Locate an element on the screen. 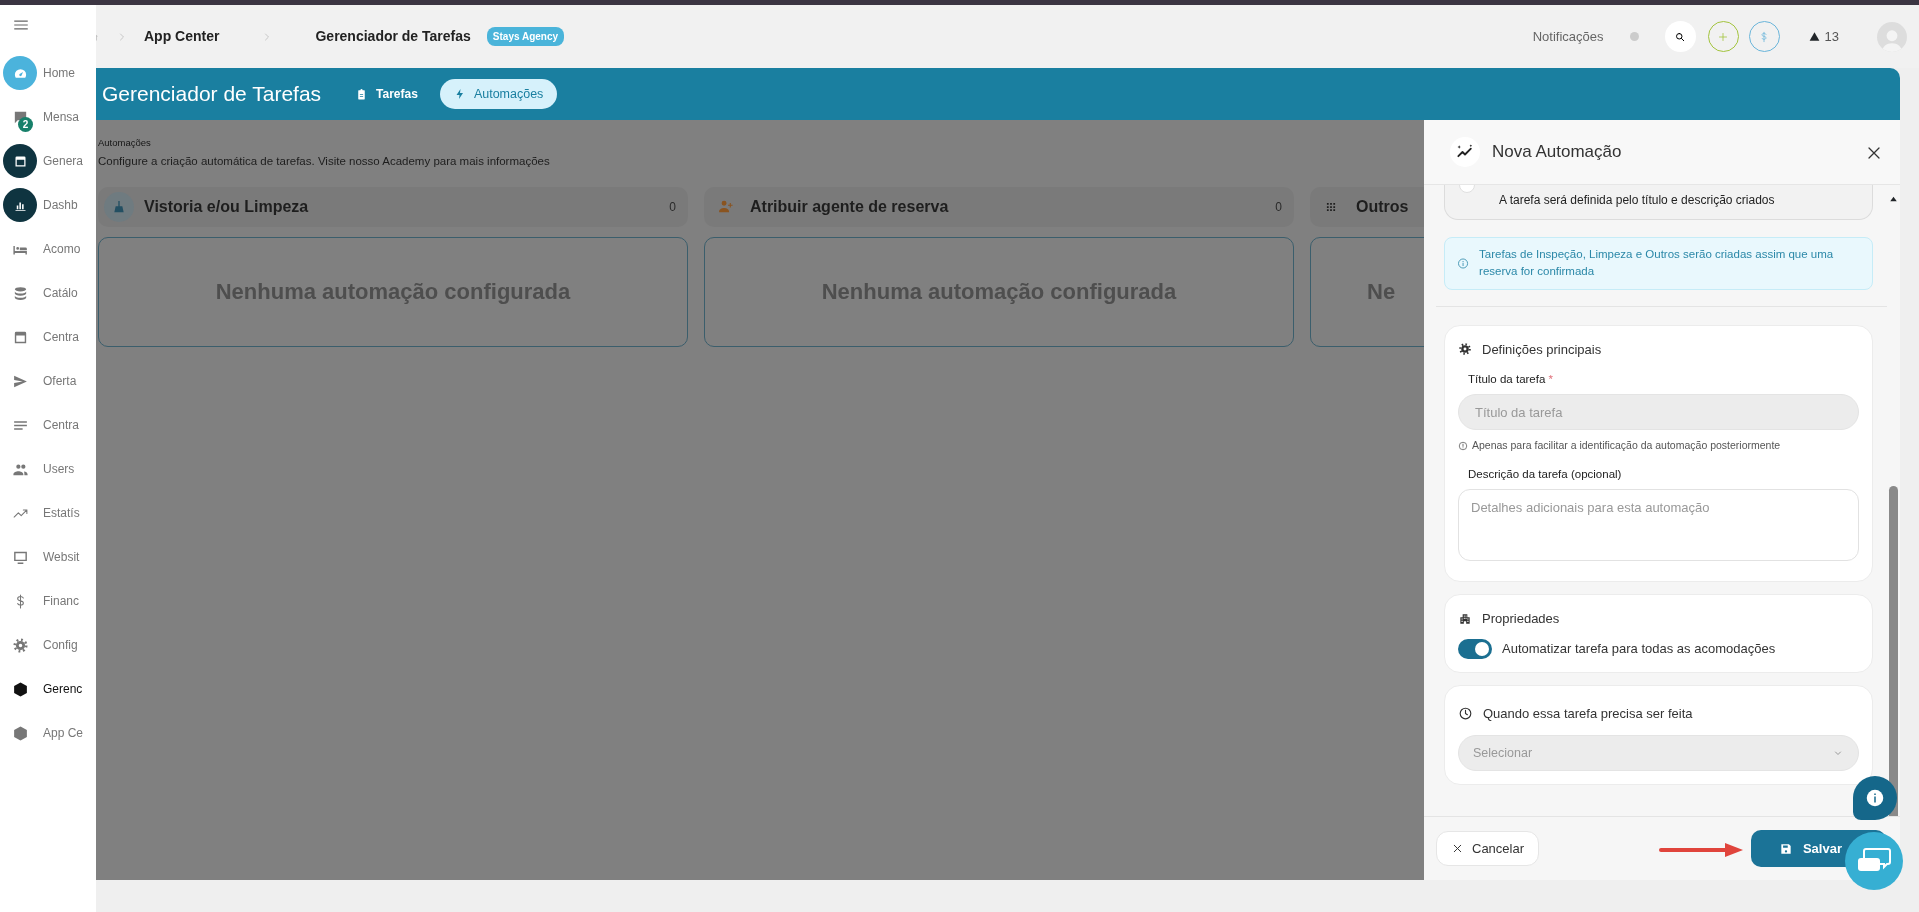 Image resolution: width=1919 pixels, height=912 pixels. search-icon is located at coordinates (1680, 36).